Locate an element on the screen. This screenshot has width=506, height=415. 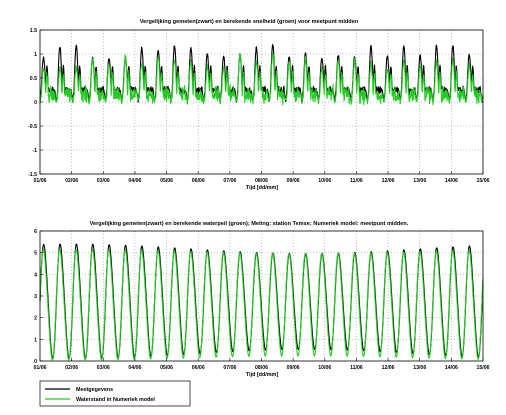
y-tick-label: 6 is located at coordinates (35, 232).